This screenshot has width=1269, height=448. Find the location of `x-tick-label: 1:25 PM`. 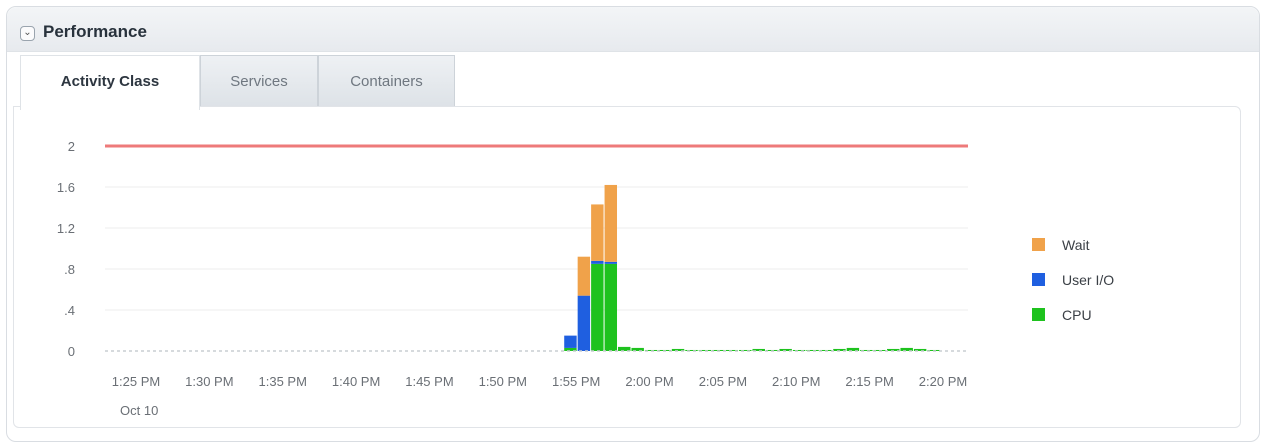

x-tick-label: 1:25 PM is located at coordinates (136, 381).